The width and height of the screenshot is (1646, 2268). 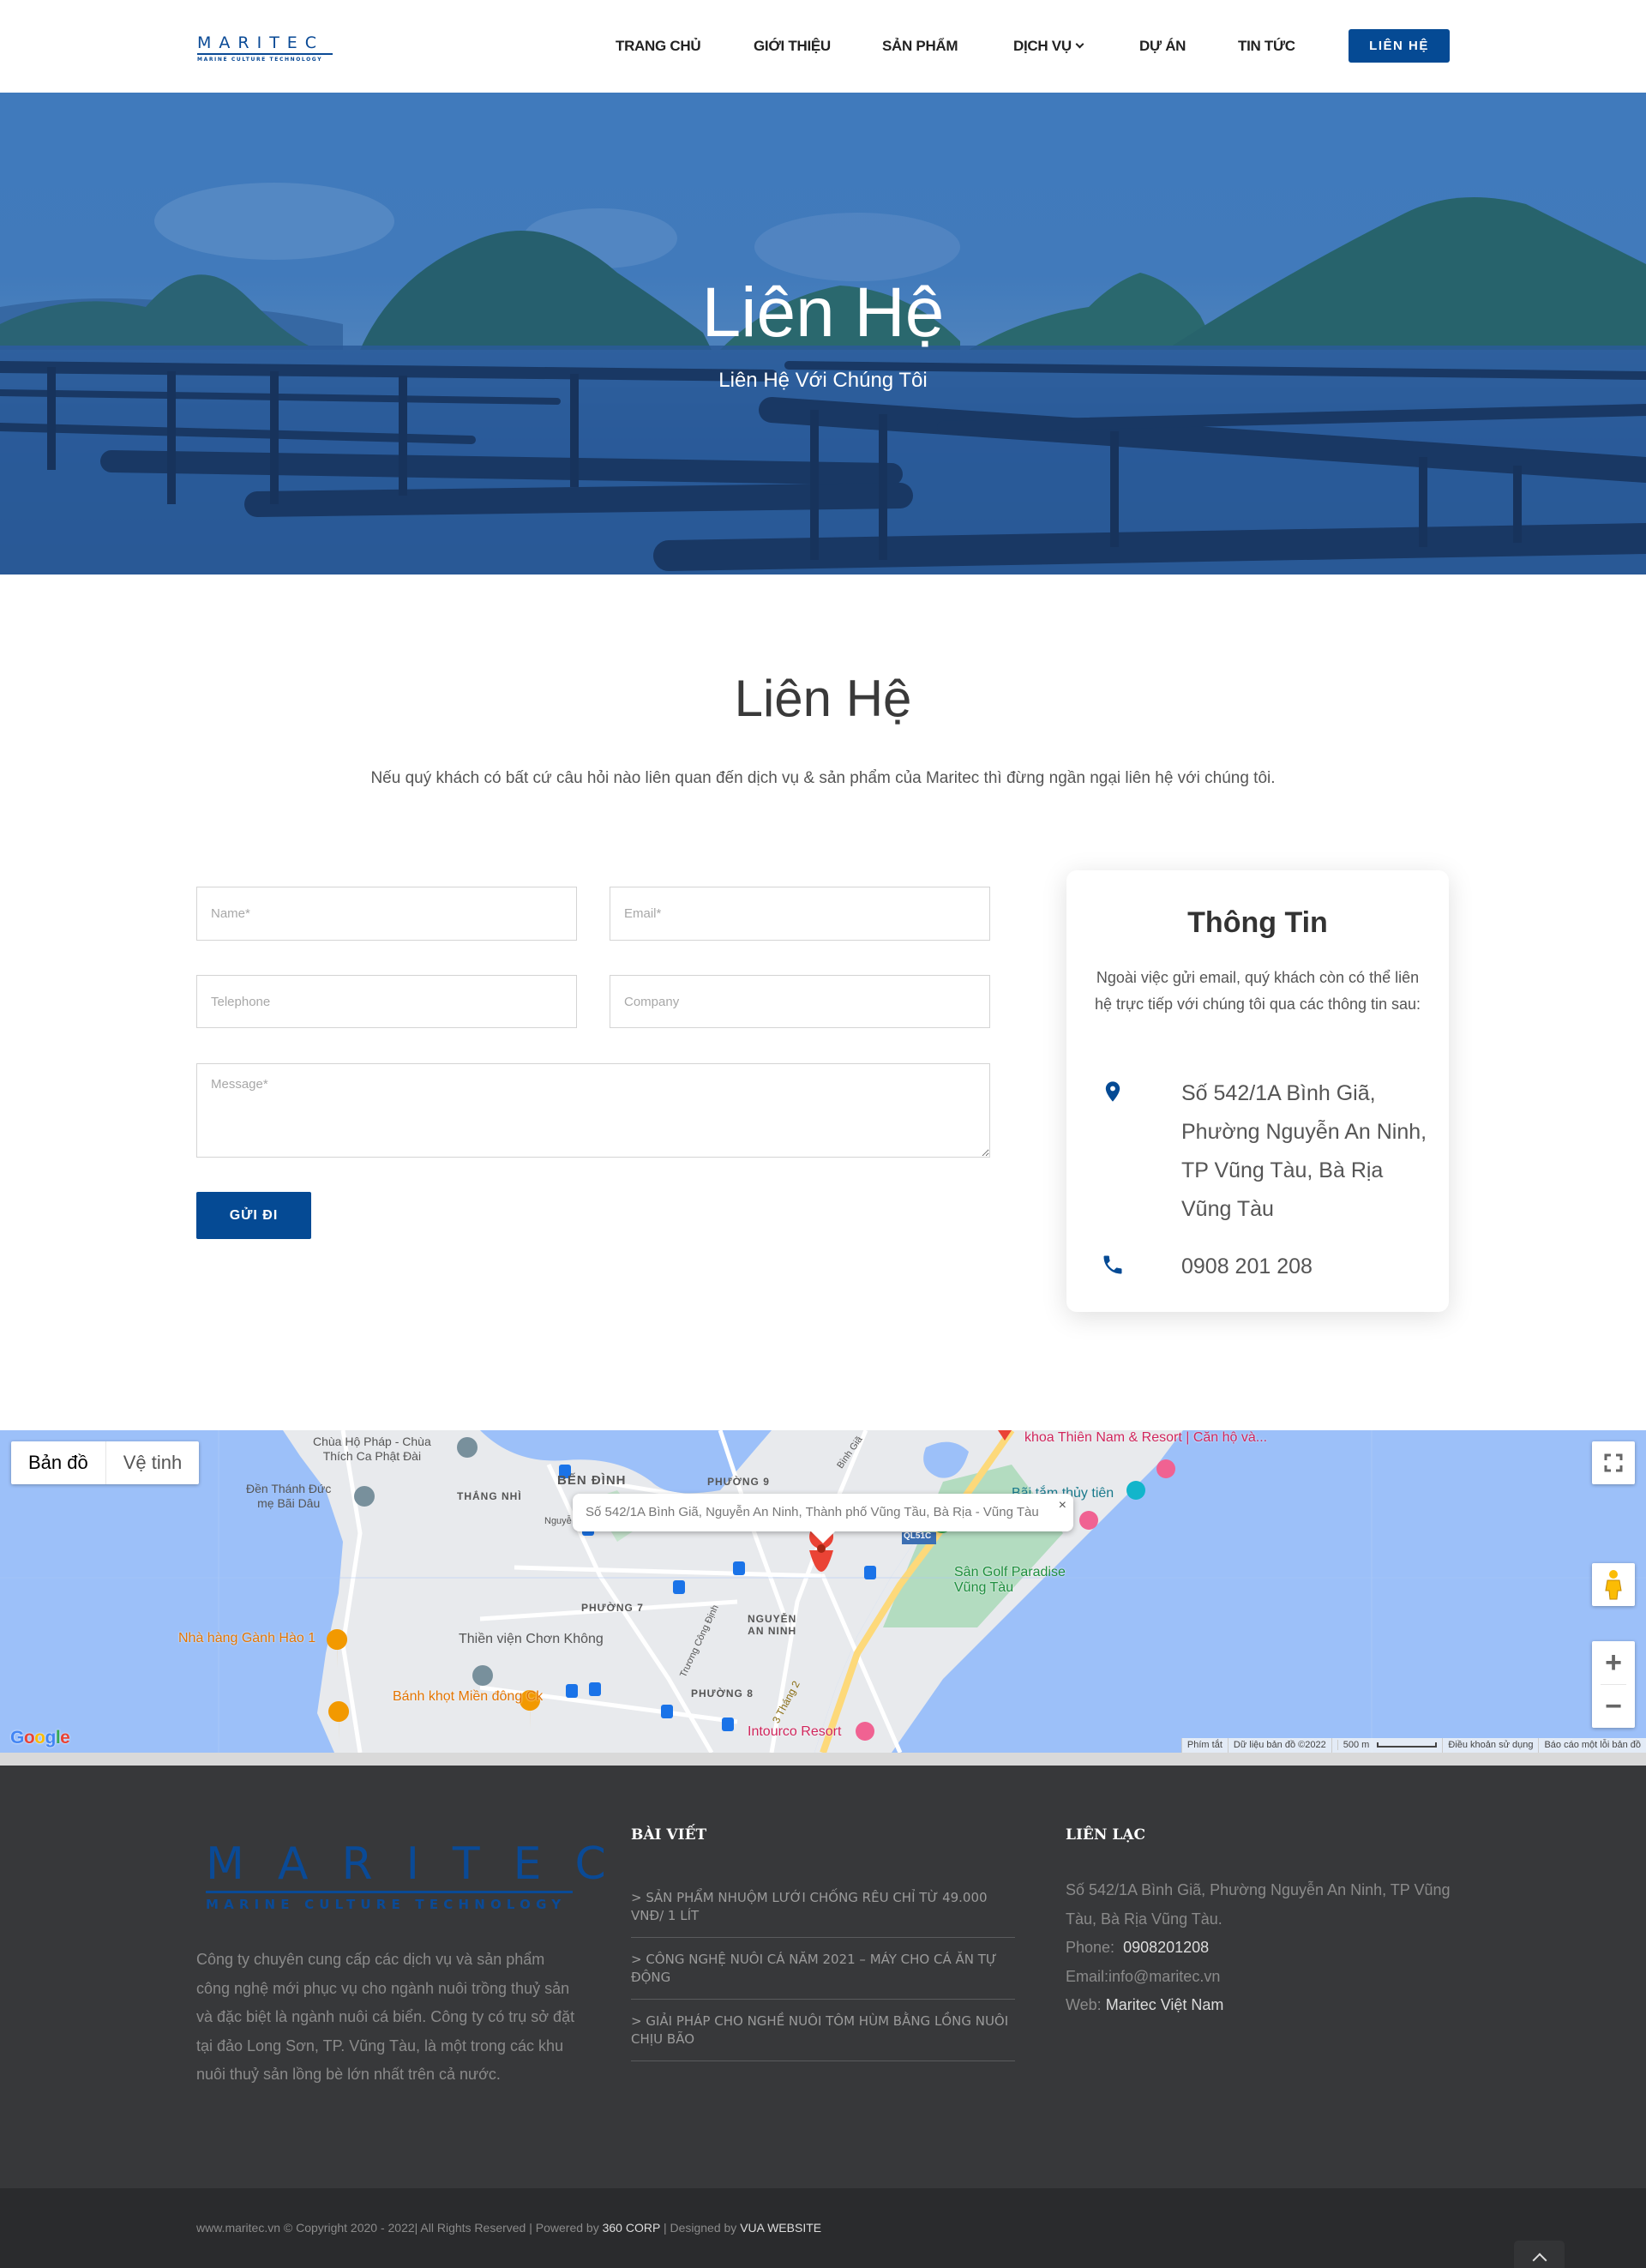 I want to click on hero-subtitle: Liên Hệ Với Chúng Tôi, so click(x=823, y=380).